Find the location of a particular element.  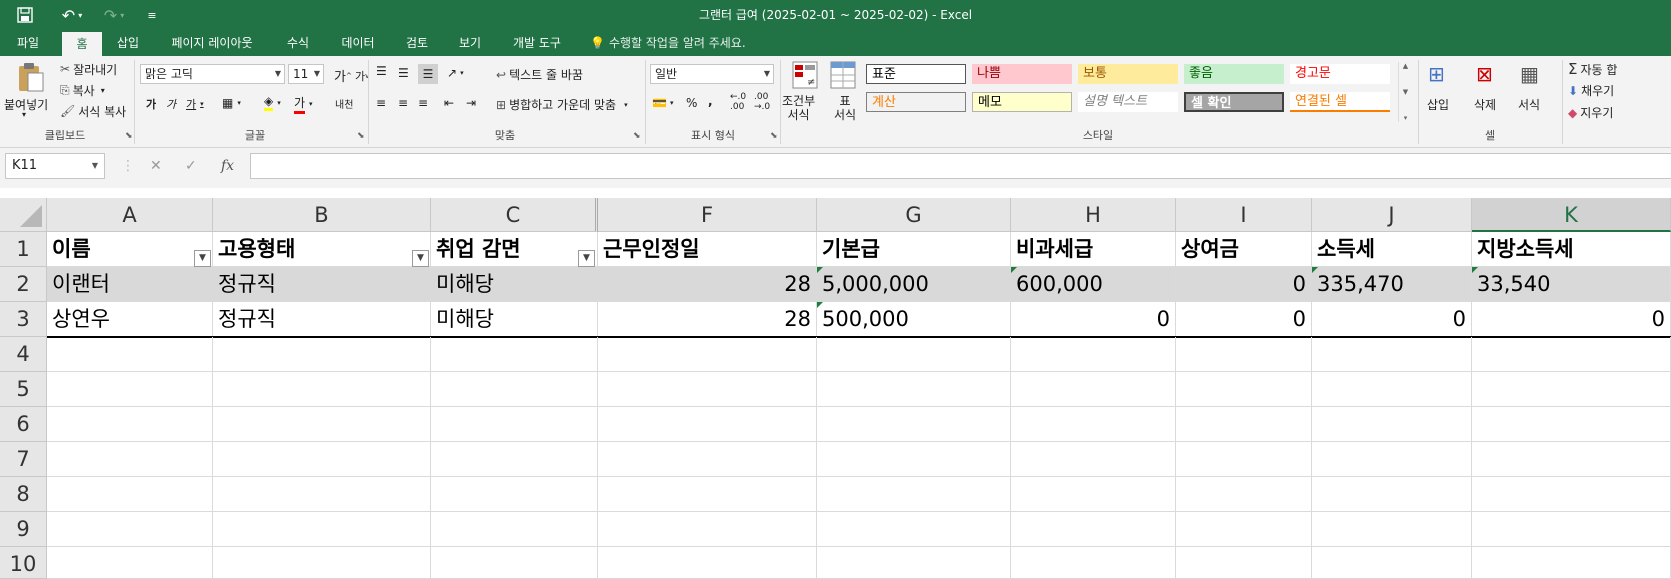

align-right-icon: ≡ is located at coordinates (423, 103).